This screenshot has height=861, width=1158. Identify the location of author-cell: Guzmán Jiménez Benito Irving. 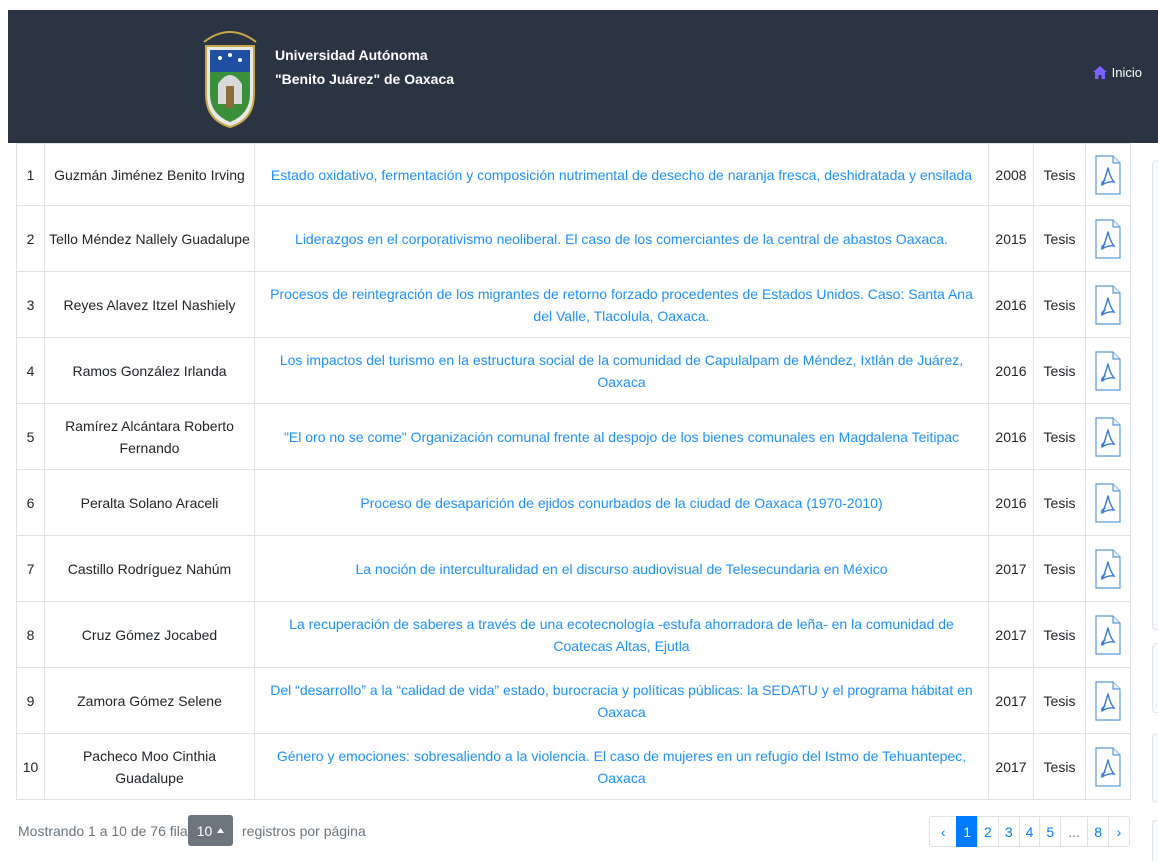
(149, 174).